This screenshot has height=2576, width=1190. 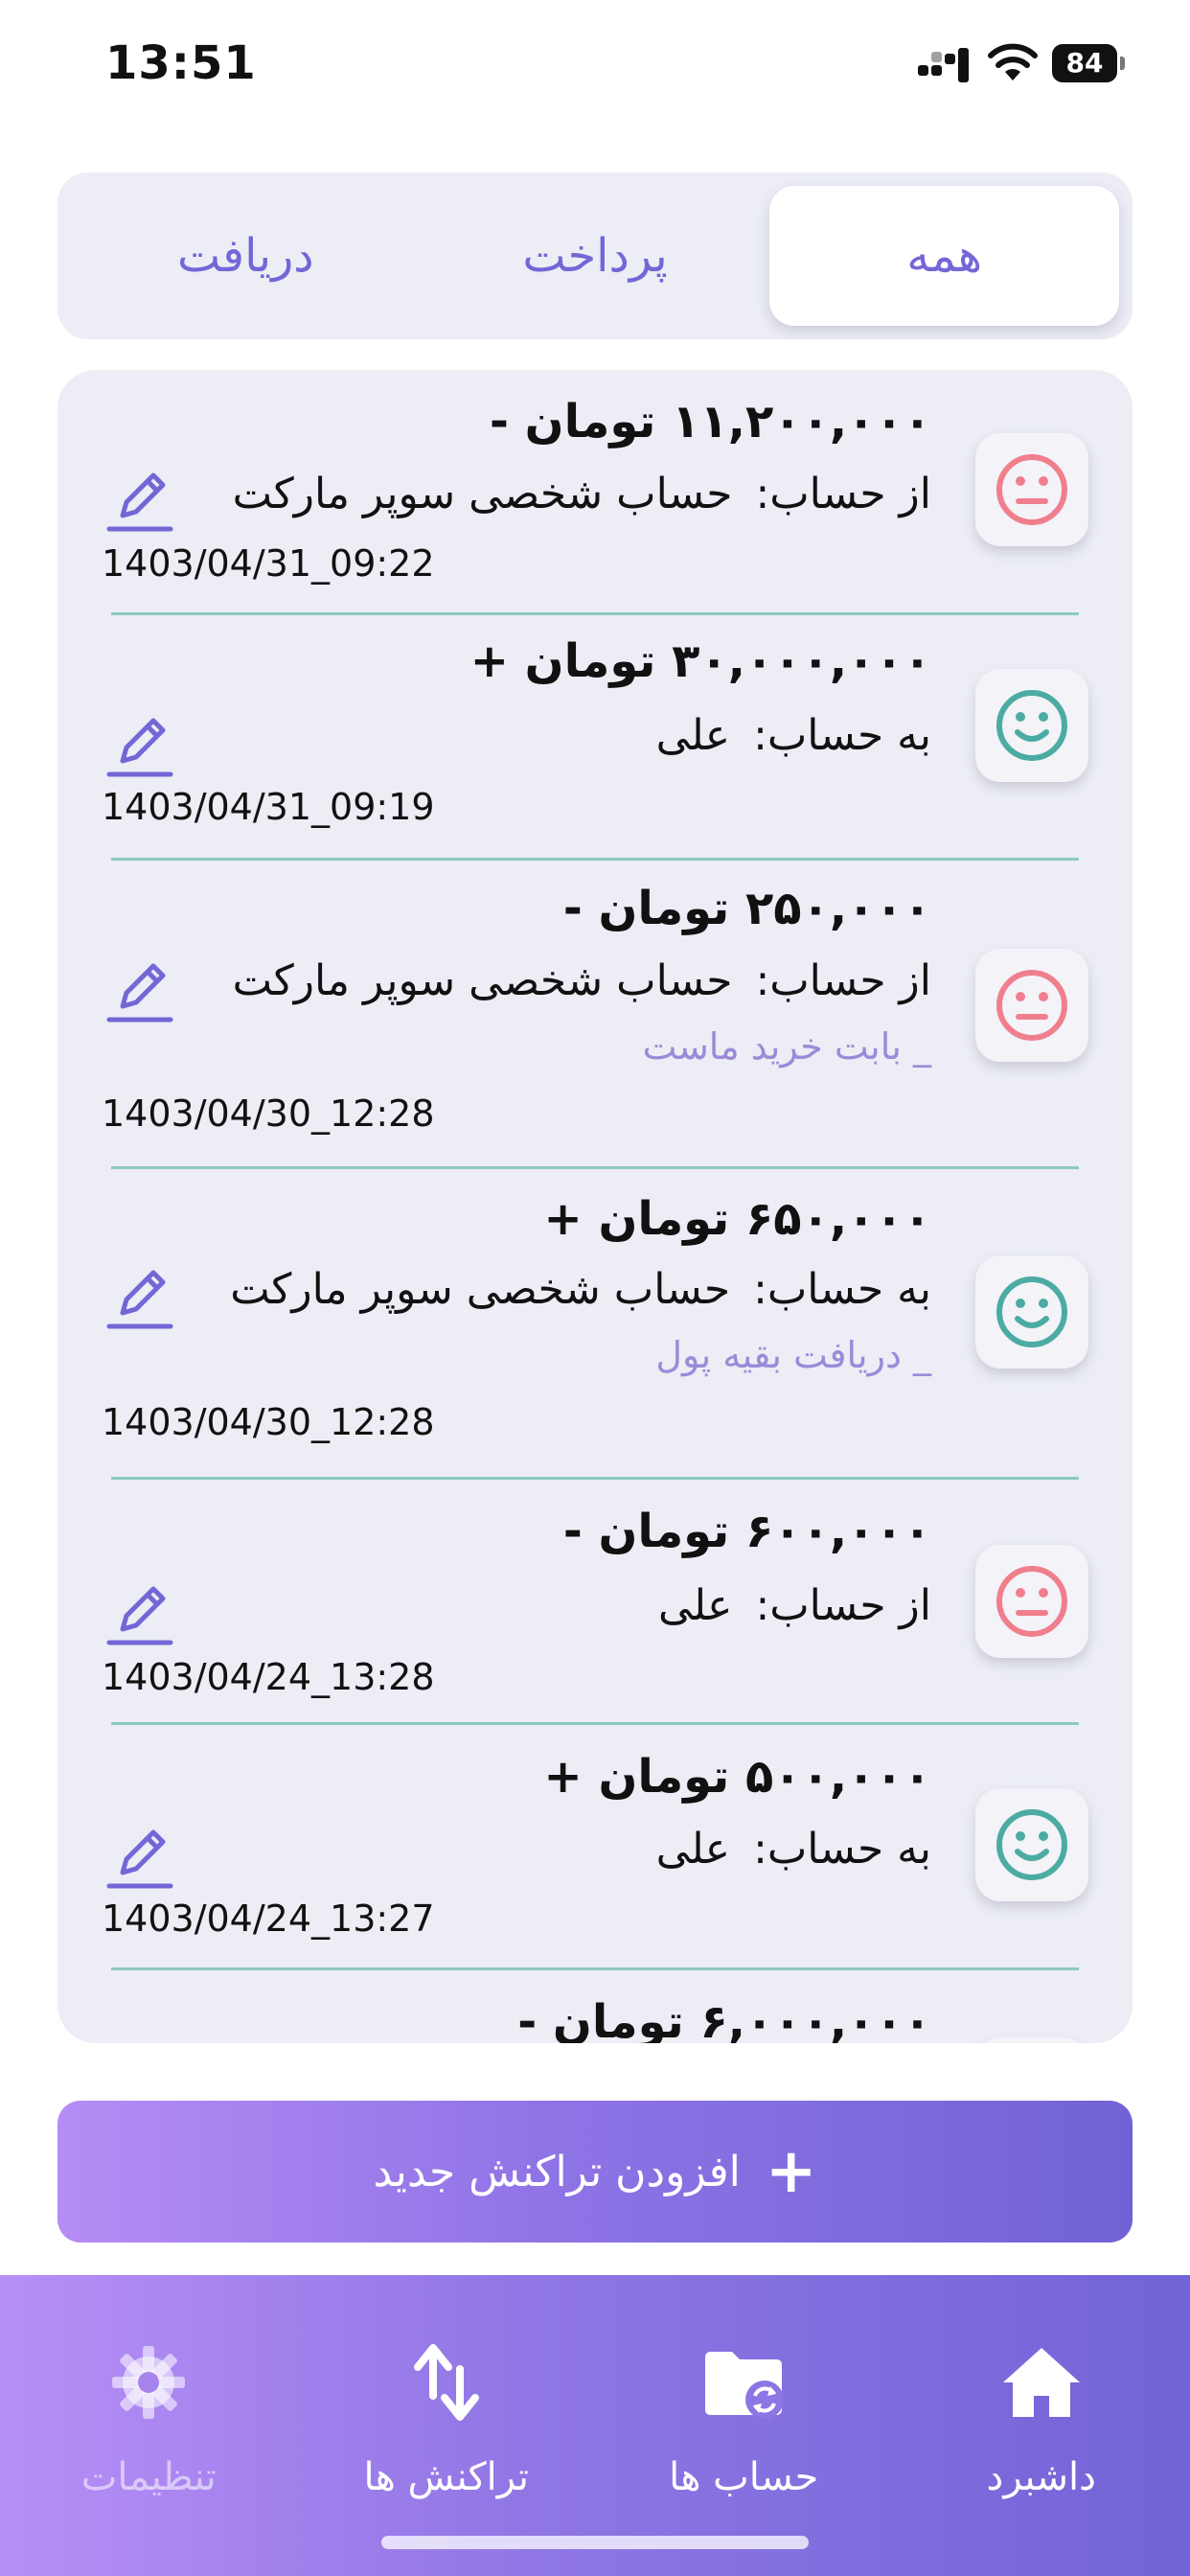 What do you see at coordinates (700, 661) in the screenshot?
I see `transaction-amount: ۳۰,۰۰۰,۰۰۰ تومان +` at bounding box center [700, 661].